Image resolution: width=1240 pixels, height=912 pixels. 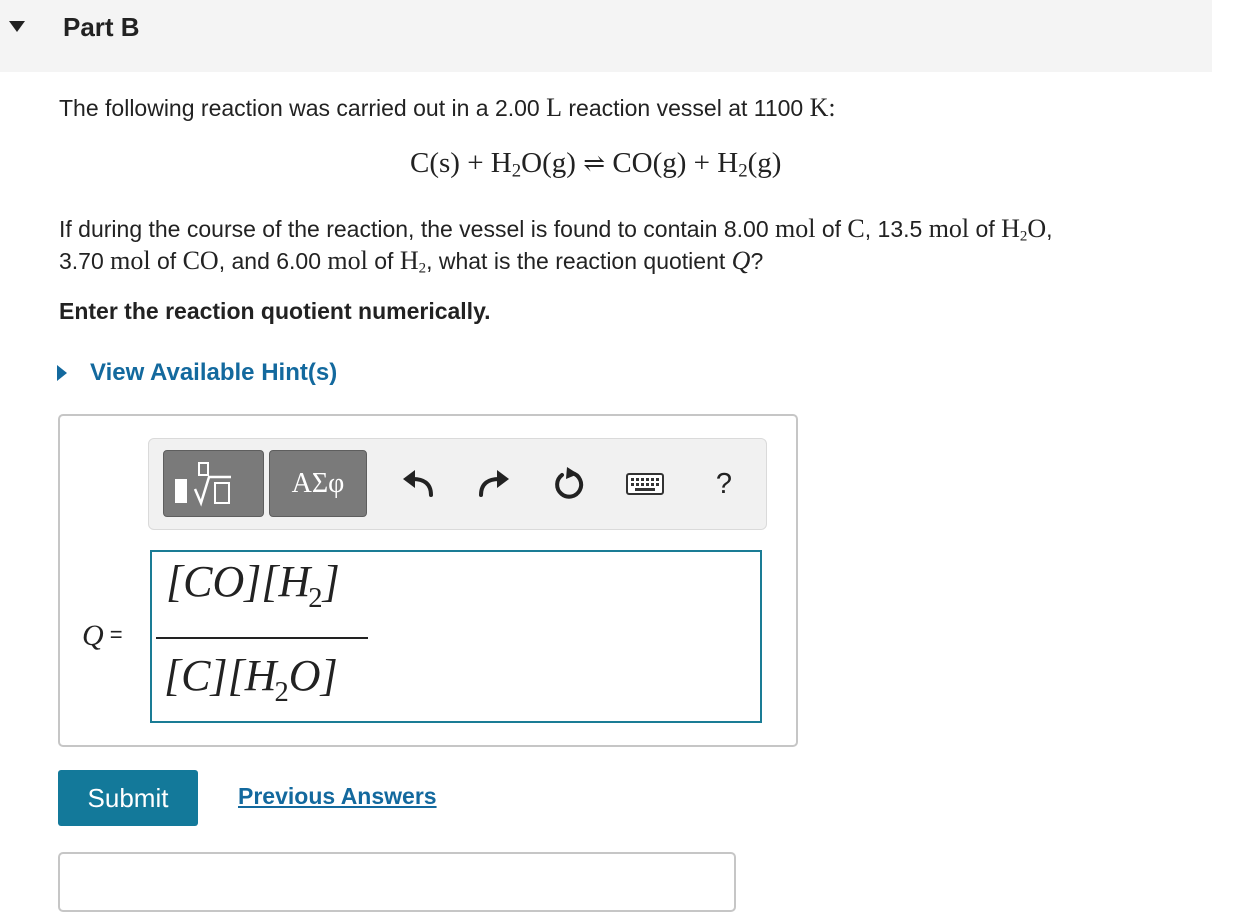 What do you see at coordinates (202, 484) in the screenshot?
I see `templates-icon` at bounding box center [202, 484].